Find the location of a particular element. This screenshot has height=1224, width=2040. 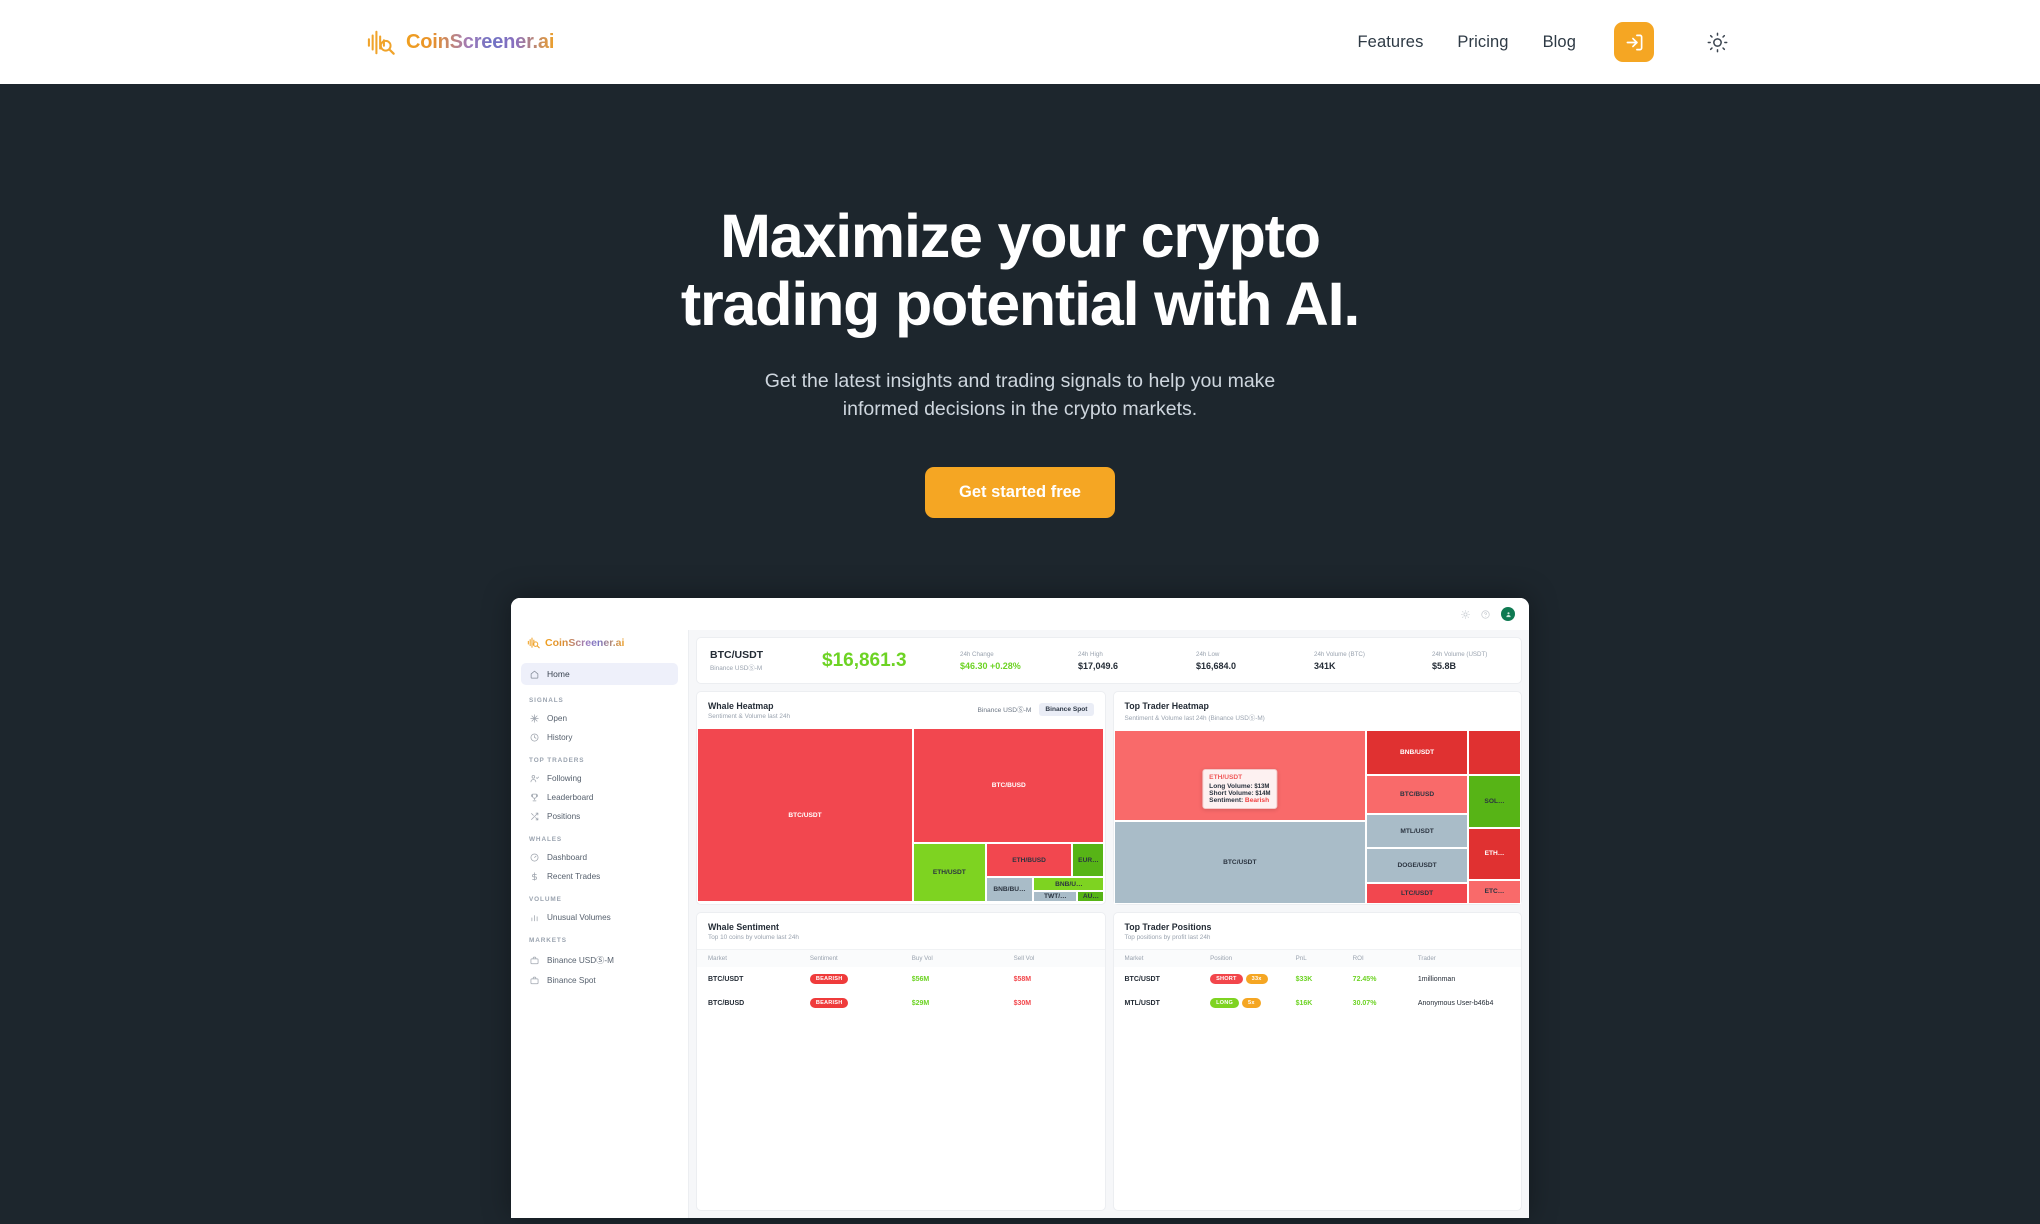

ticker-stat-24h-change: 24h Change $46.30 +0.28% is located at coordinates (1019, 661).